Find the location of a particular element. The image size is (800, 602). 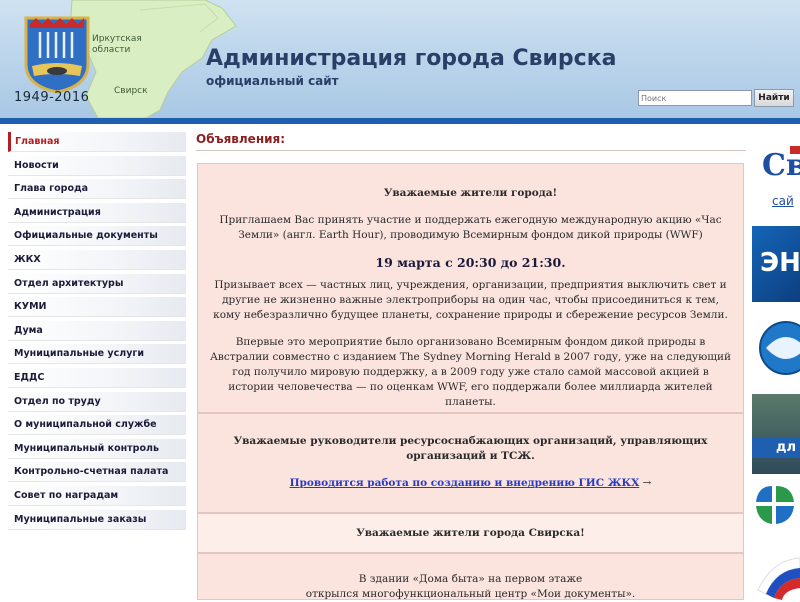

banner-mfc-logo is located at coordinates (776, 512).